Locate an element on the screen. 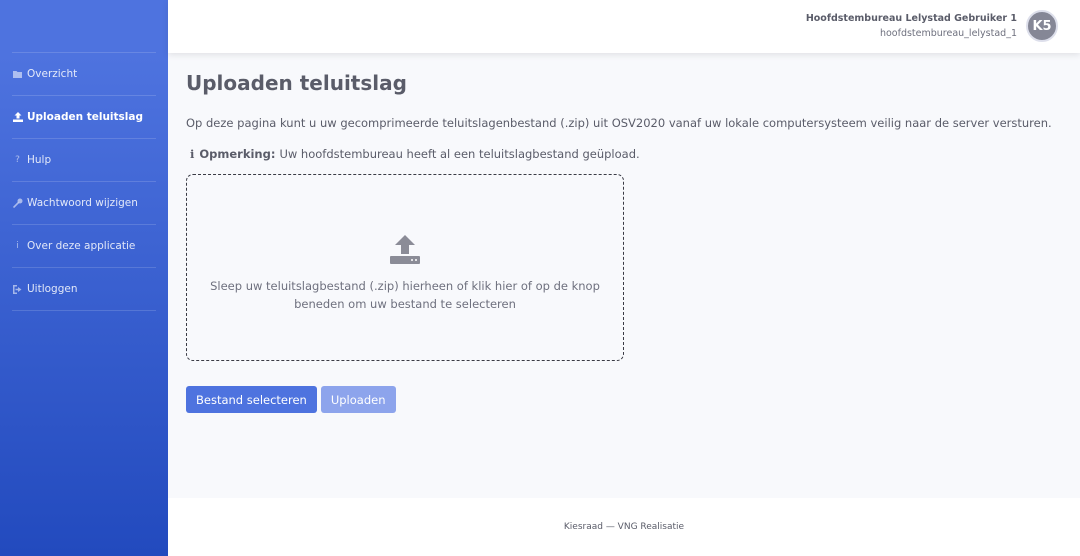  sidebar-item-label: Hulp is located at coordinates (39, 160).